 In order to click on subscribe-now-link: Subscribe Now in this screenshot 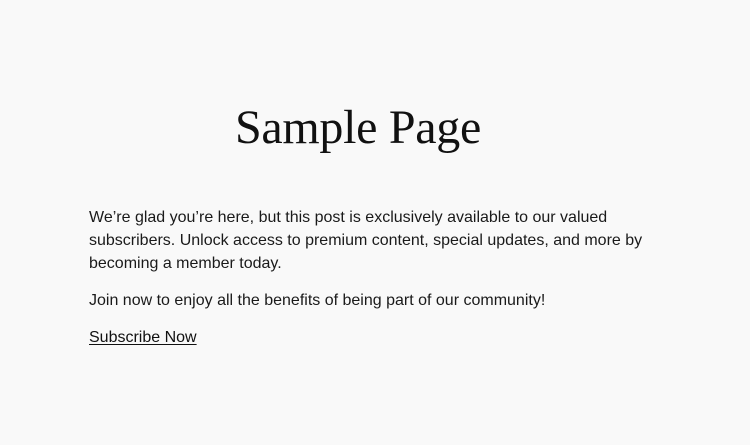, I will do `click(143, 337)`.